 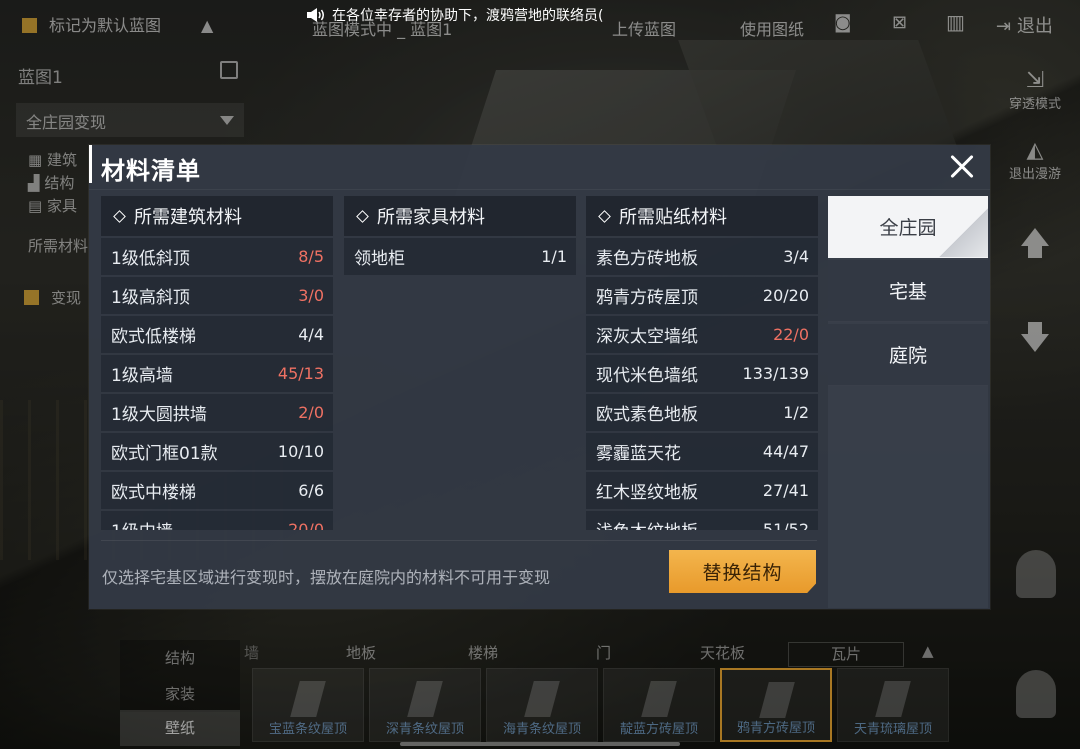 What do you see at coordinates (908, 227) in the screenshot?
I see `scope-tab: 全庄园` at bounding box center [908, 227].